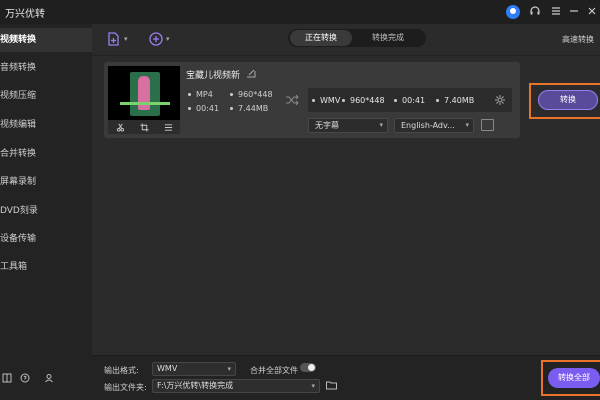  Describe the element at coordinates (144, 93) in the screenshot. I see `video-thumbnail` at that location.